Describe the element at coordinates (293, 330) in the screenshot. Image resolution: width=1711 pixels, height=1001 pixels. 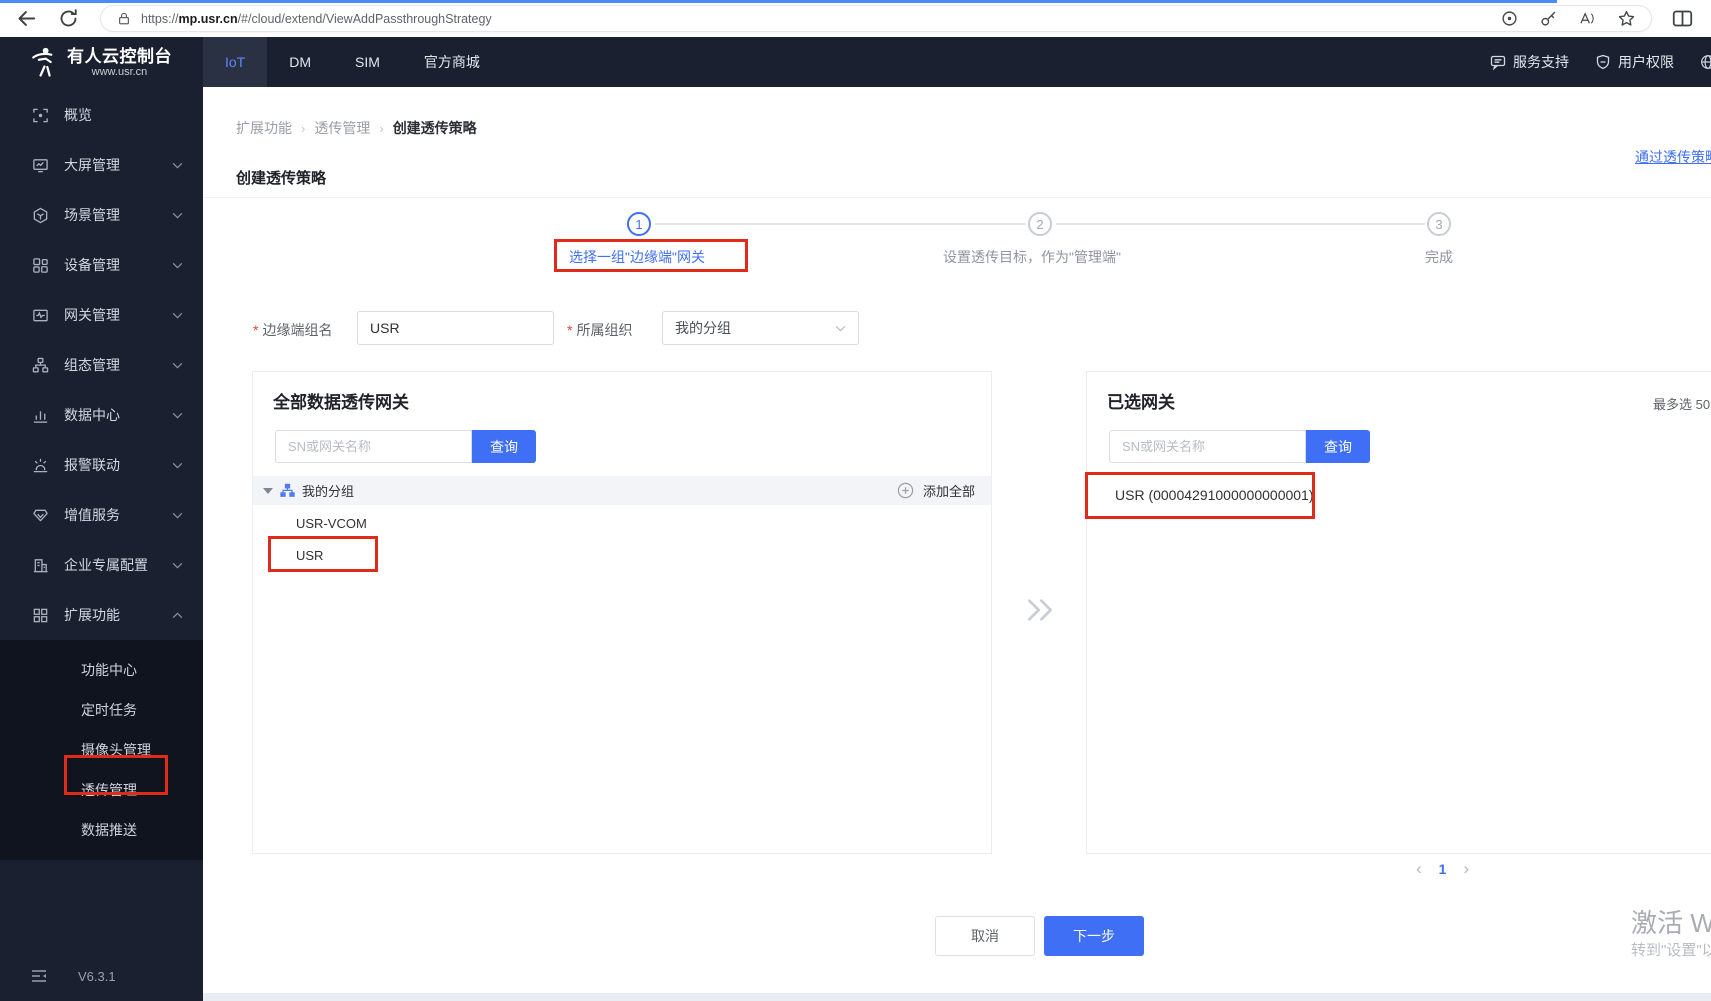
I see `group-name-label: * 边缘端组名` at that location.